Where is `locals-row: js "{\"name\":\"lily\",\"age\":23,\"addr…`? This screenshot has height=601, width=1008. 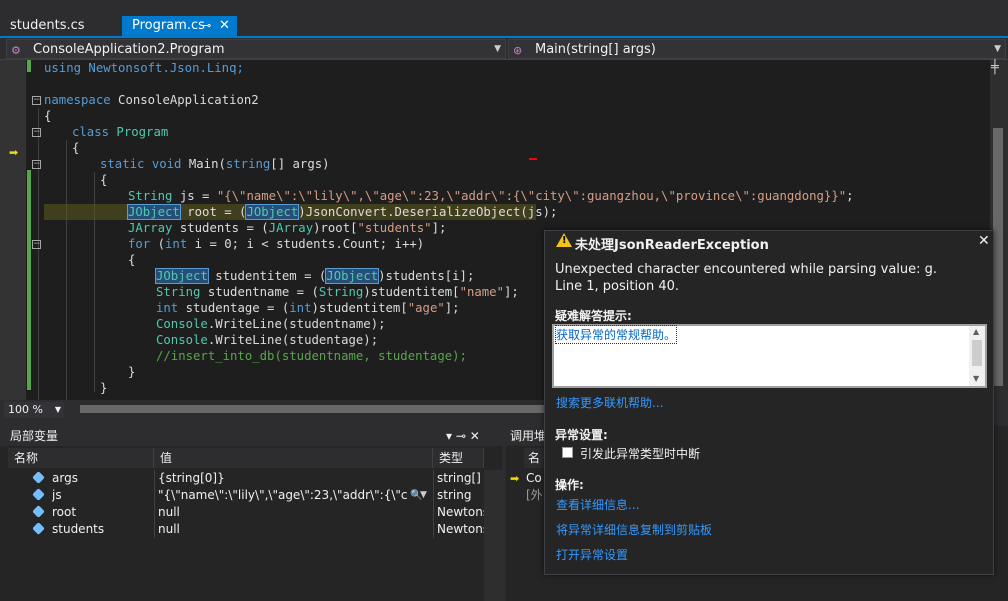
locals-row: js "{\"name\":\"lily\",\"age\":23,\"addr… is located at coordinates (246, 495).